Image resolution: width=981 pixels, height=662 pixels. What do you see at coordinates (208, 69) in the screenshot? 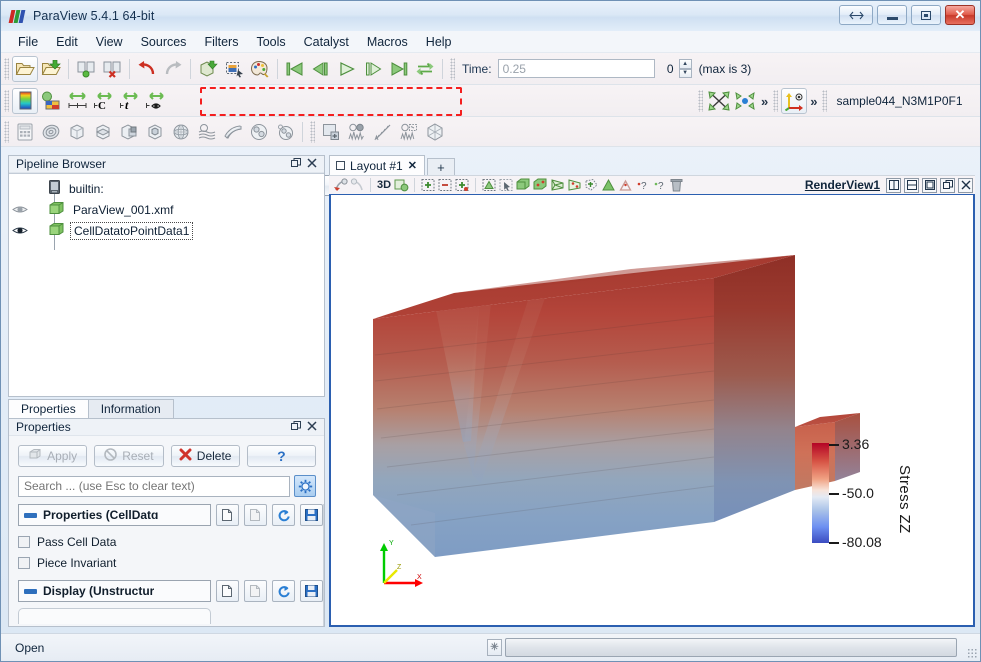
I see `change-input-button` at bounding box center [208, 69].